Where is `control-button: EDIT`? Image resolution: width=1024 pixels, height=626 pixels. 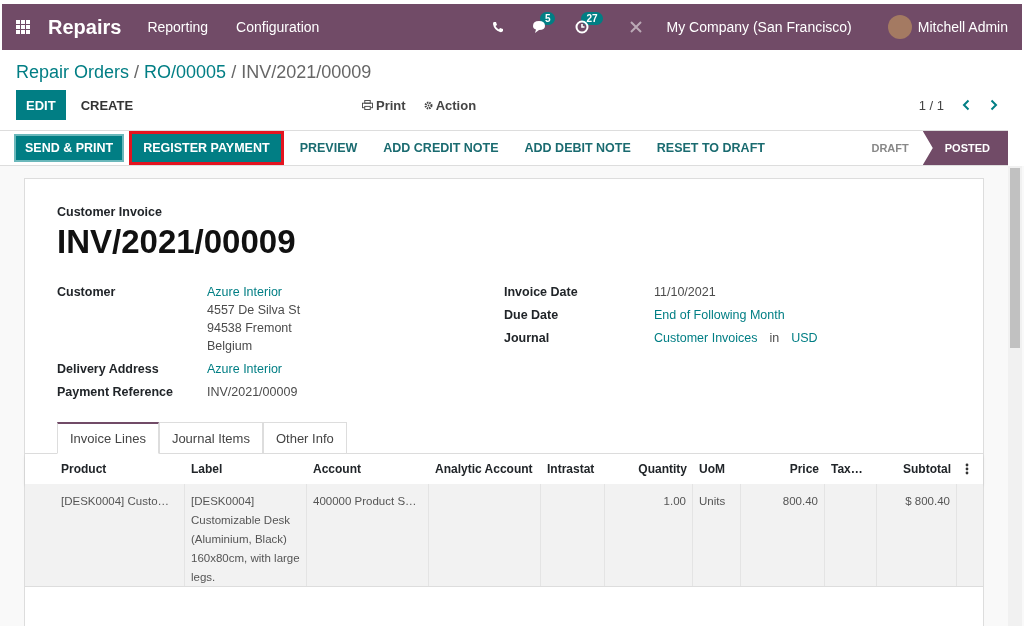 control-button: EDIT is located at coordinates (41, 105).